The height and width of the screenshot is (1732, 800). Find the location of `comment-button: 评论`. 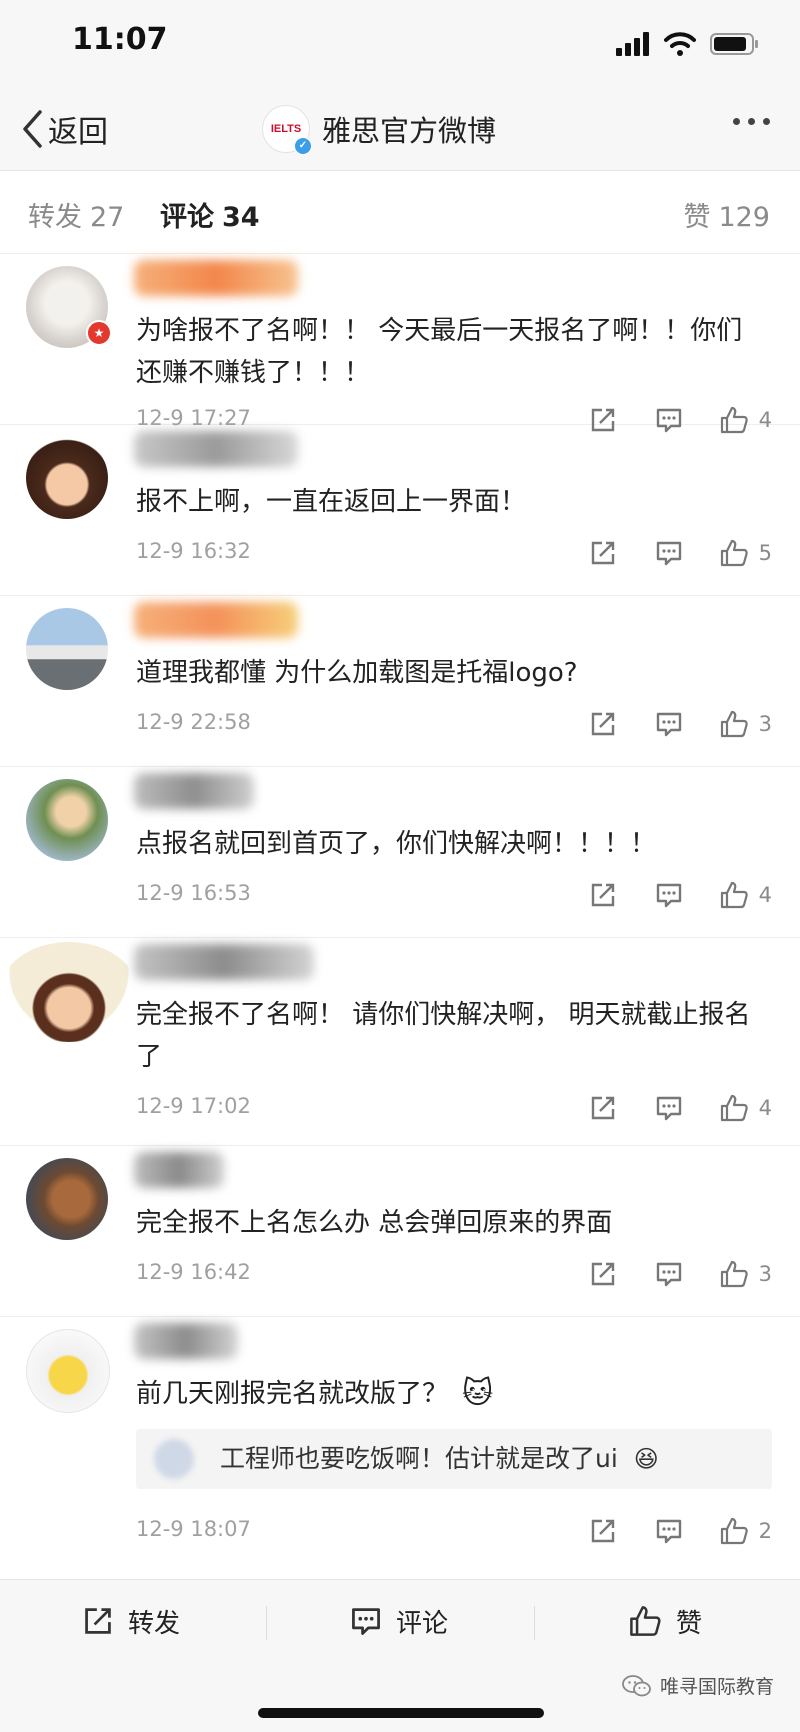

comment-button: 评论 is located at coordinates (399, 1621).